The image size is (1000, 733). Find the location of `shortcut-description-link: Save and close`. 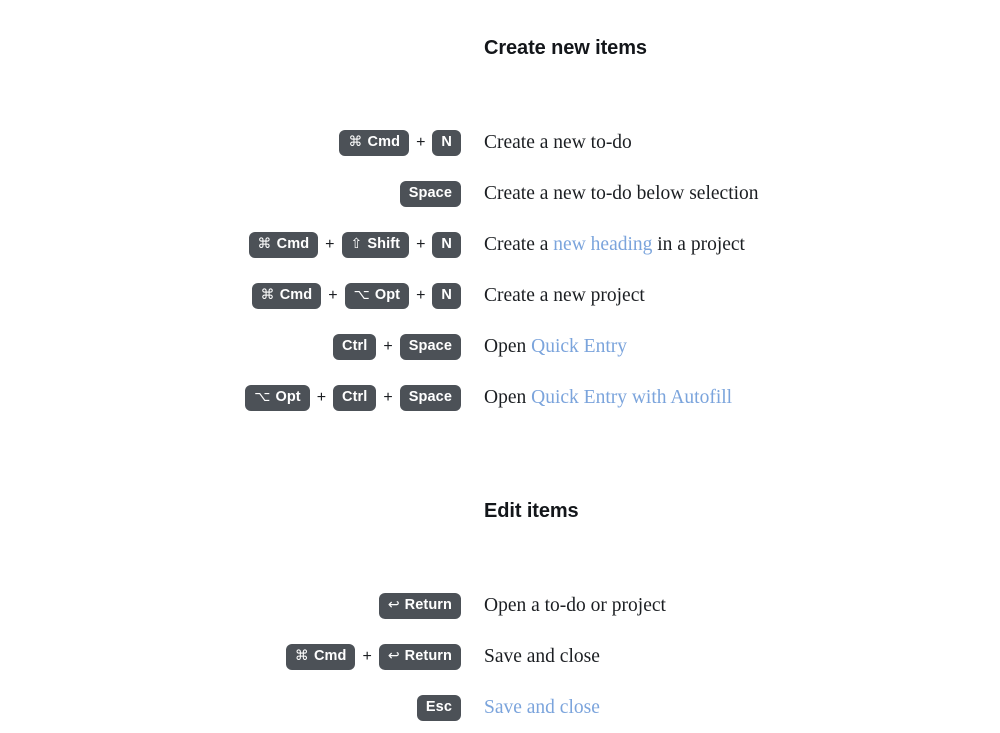

shortcut-description-link: Save and close is located at coordinates (542, 707).